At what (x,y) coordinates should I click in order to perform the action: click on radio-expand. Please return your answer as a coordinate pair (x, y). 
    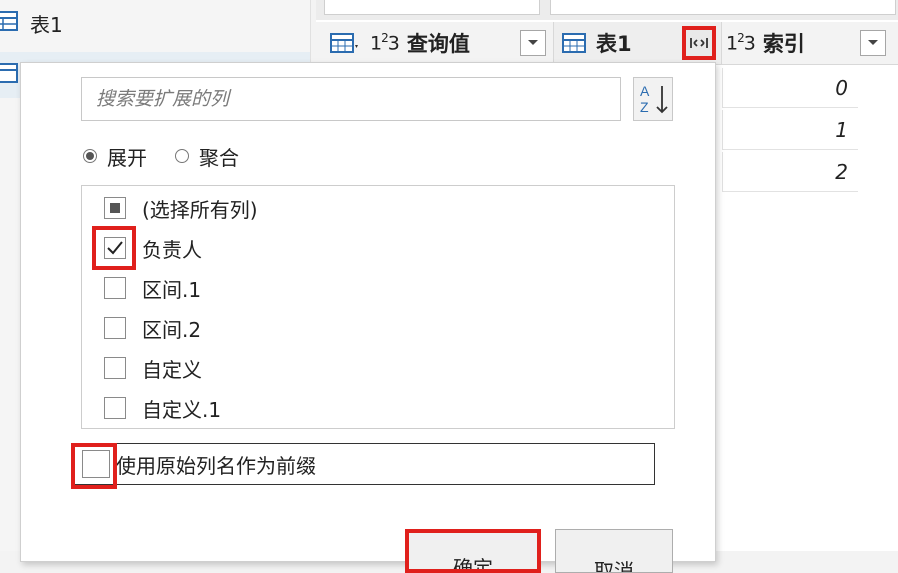
    Looking at the image, I should click on (90, 156).